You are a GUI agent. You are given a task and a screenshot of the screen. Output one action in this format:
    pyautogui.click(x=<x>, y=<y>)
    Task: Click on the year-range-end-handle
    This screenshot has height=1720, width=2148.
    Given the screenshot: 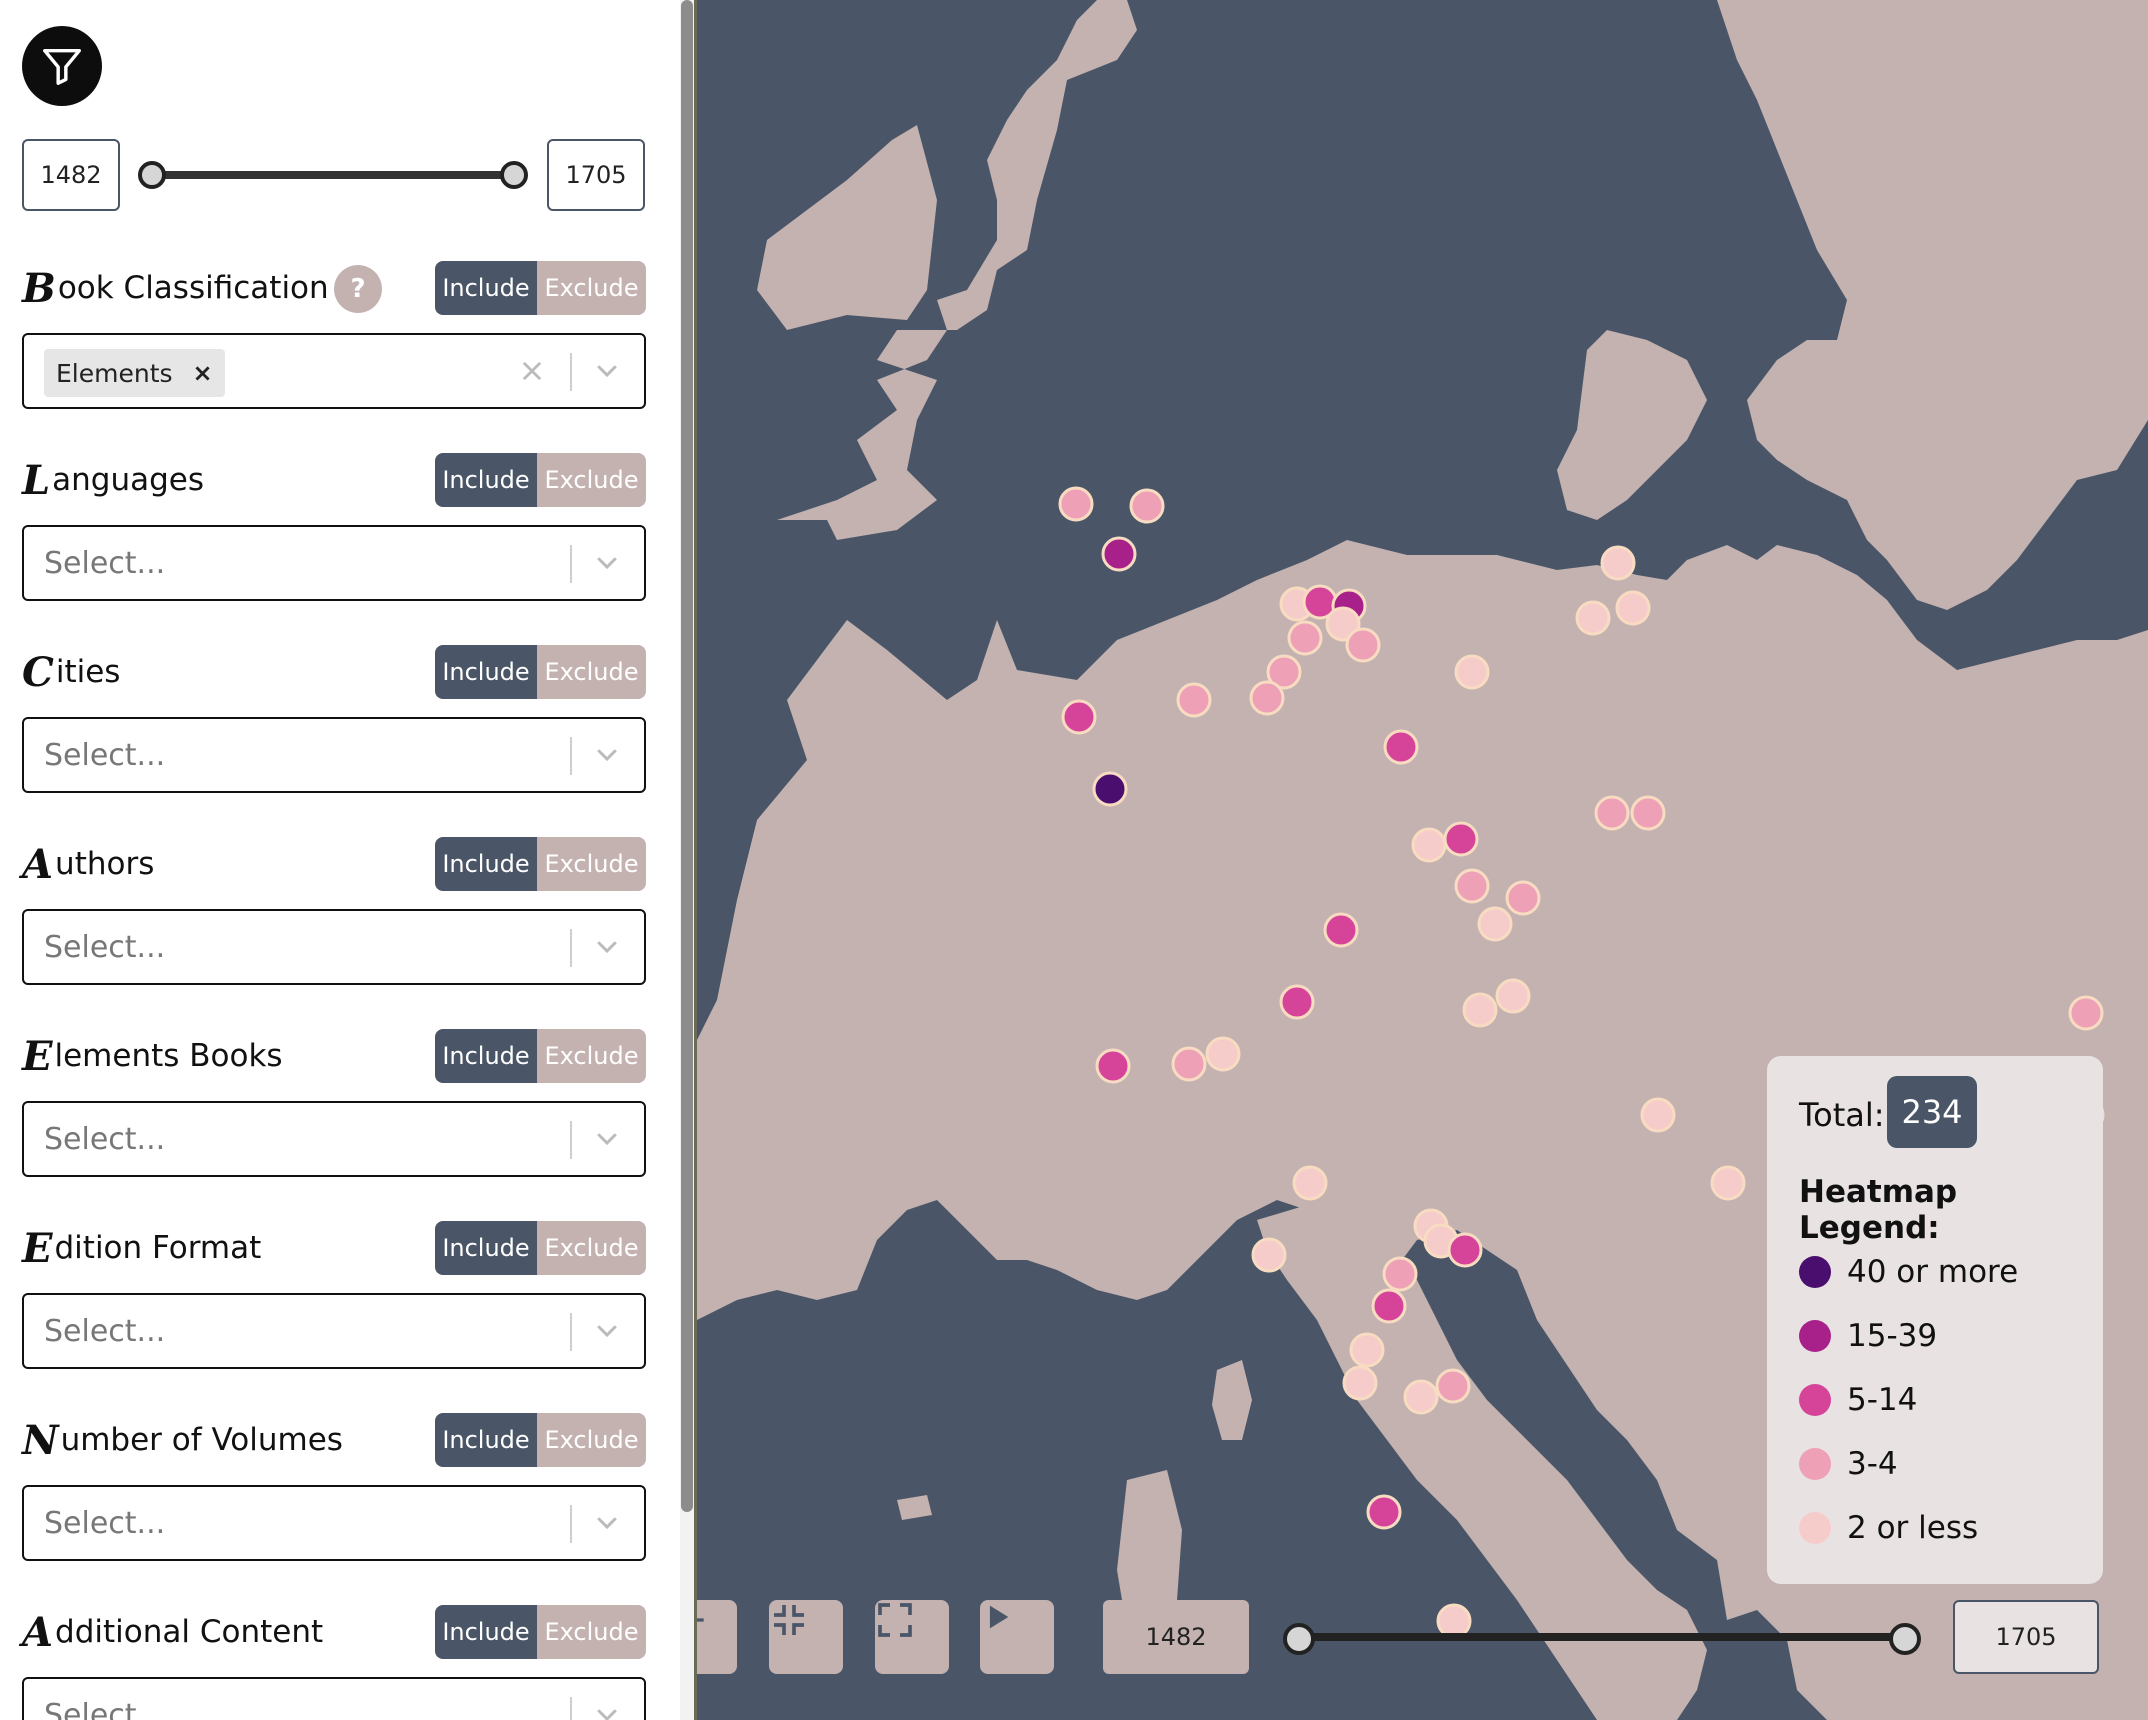 What is the action you would take?
    pyautogui.click(x=514, y=175)
    